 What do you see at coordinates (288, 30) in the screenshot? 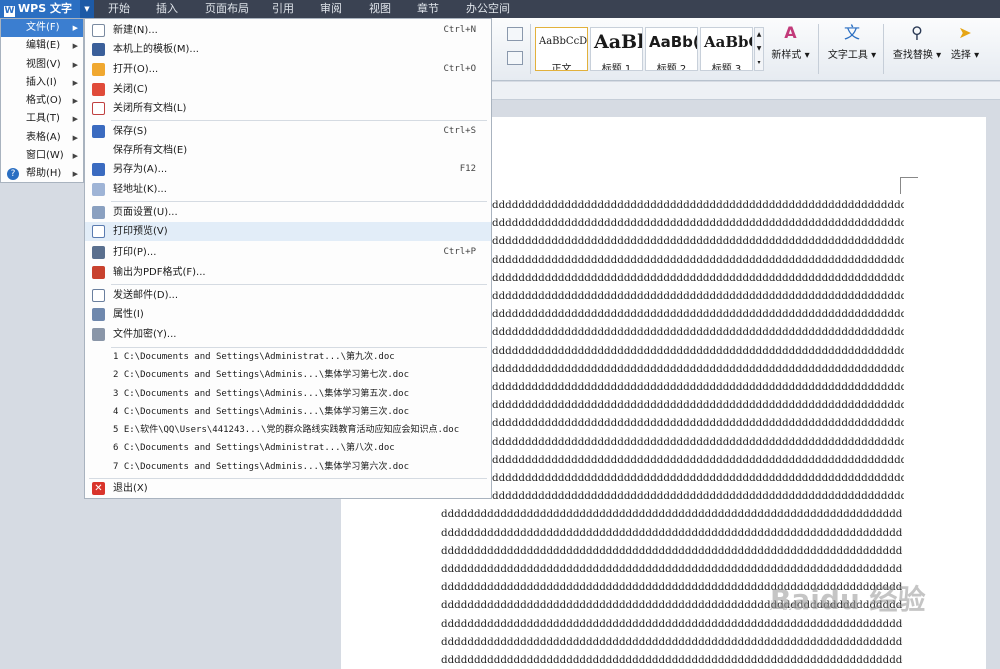
I see `file-menu-new: 新建(N)... Ctrl+N` at bounding box center [288, 30].